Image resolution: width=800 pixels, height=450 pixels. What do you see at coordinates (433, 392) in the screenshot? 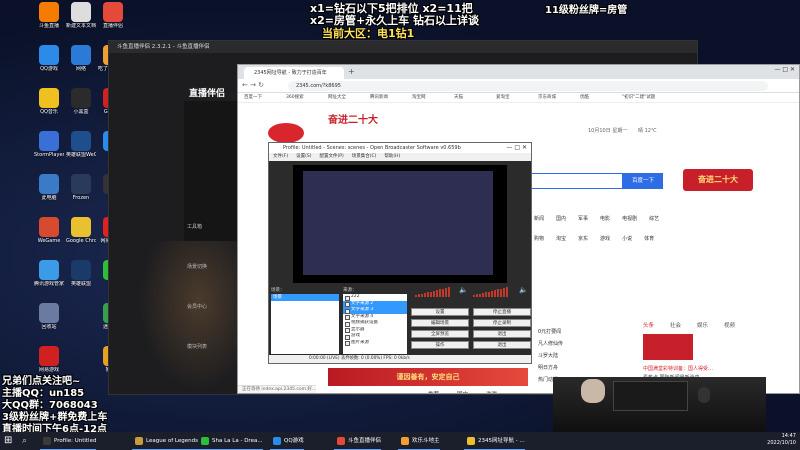
I see `bottom-tab: 推荐` at bounding box center [433, 392].